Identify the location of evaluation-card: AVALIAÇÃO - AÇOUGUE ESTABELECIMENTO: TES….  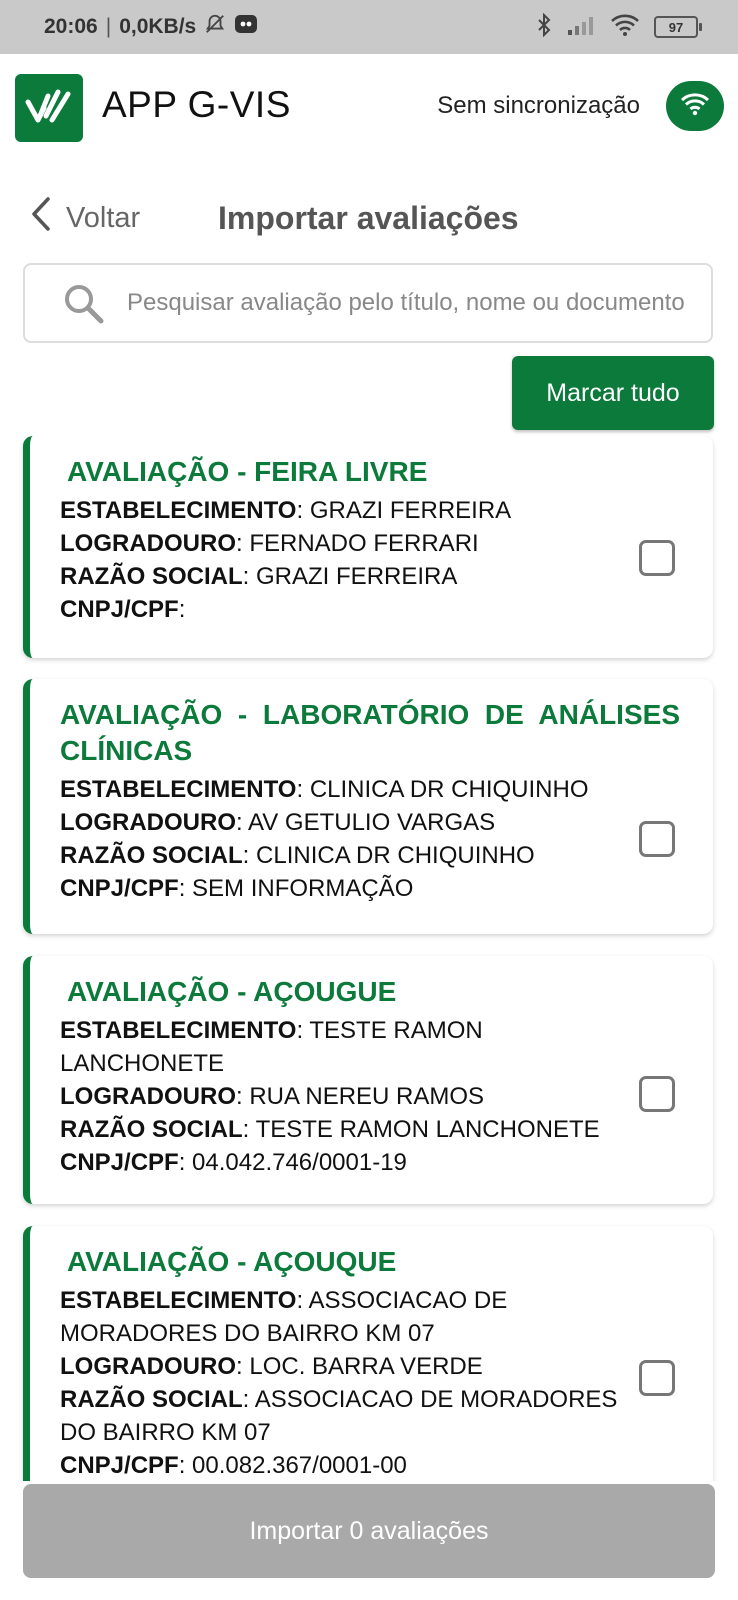
(368, 1080).